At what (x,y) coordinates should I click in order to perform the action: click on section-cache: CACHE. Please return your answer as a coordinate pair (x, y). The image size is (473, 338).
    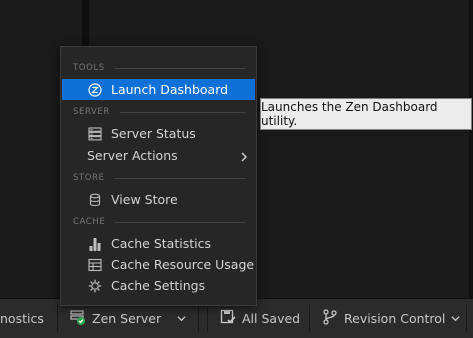
    Looking at the image, I should click on (158, 222).